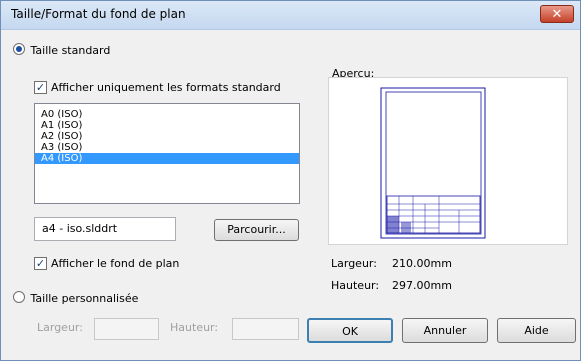 The image size is (581, 361). I want to click on format-list-item: A0 (ISO), so click(167, 114).